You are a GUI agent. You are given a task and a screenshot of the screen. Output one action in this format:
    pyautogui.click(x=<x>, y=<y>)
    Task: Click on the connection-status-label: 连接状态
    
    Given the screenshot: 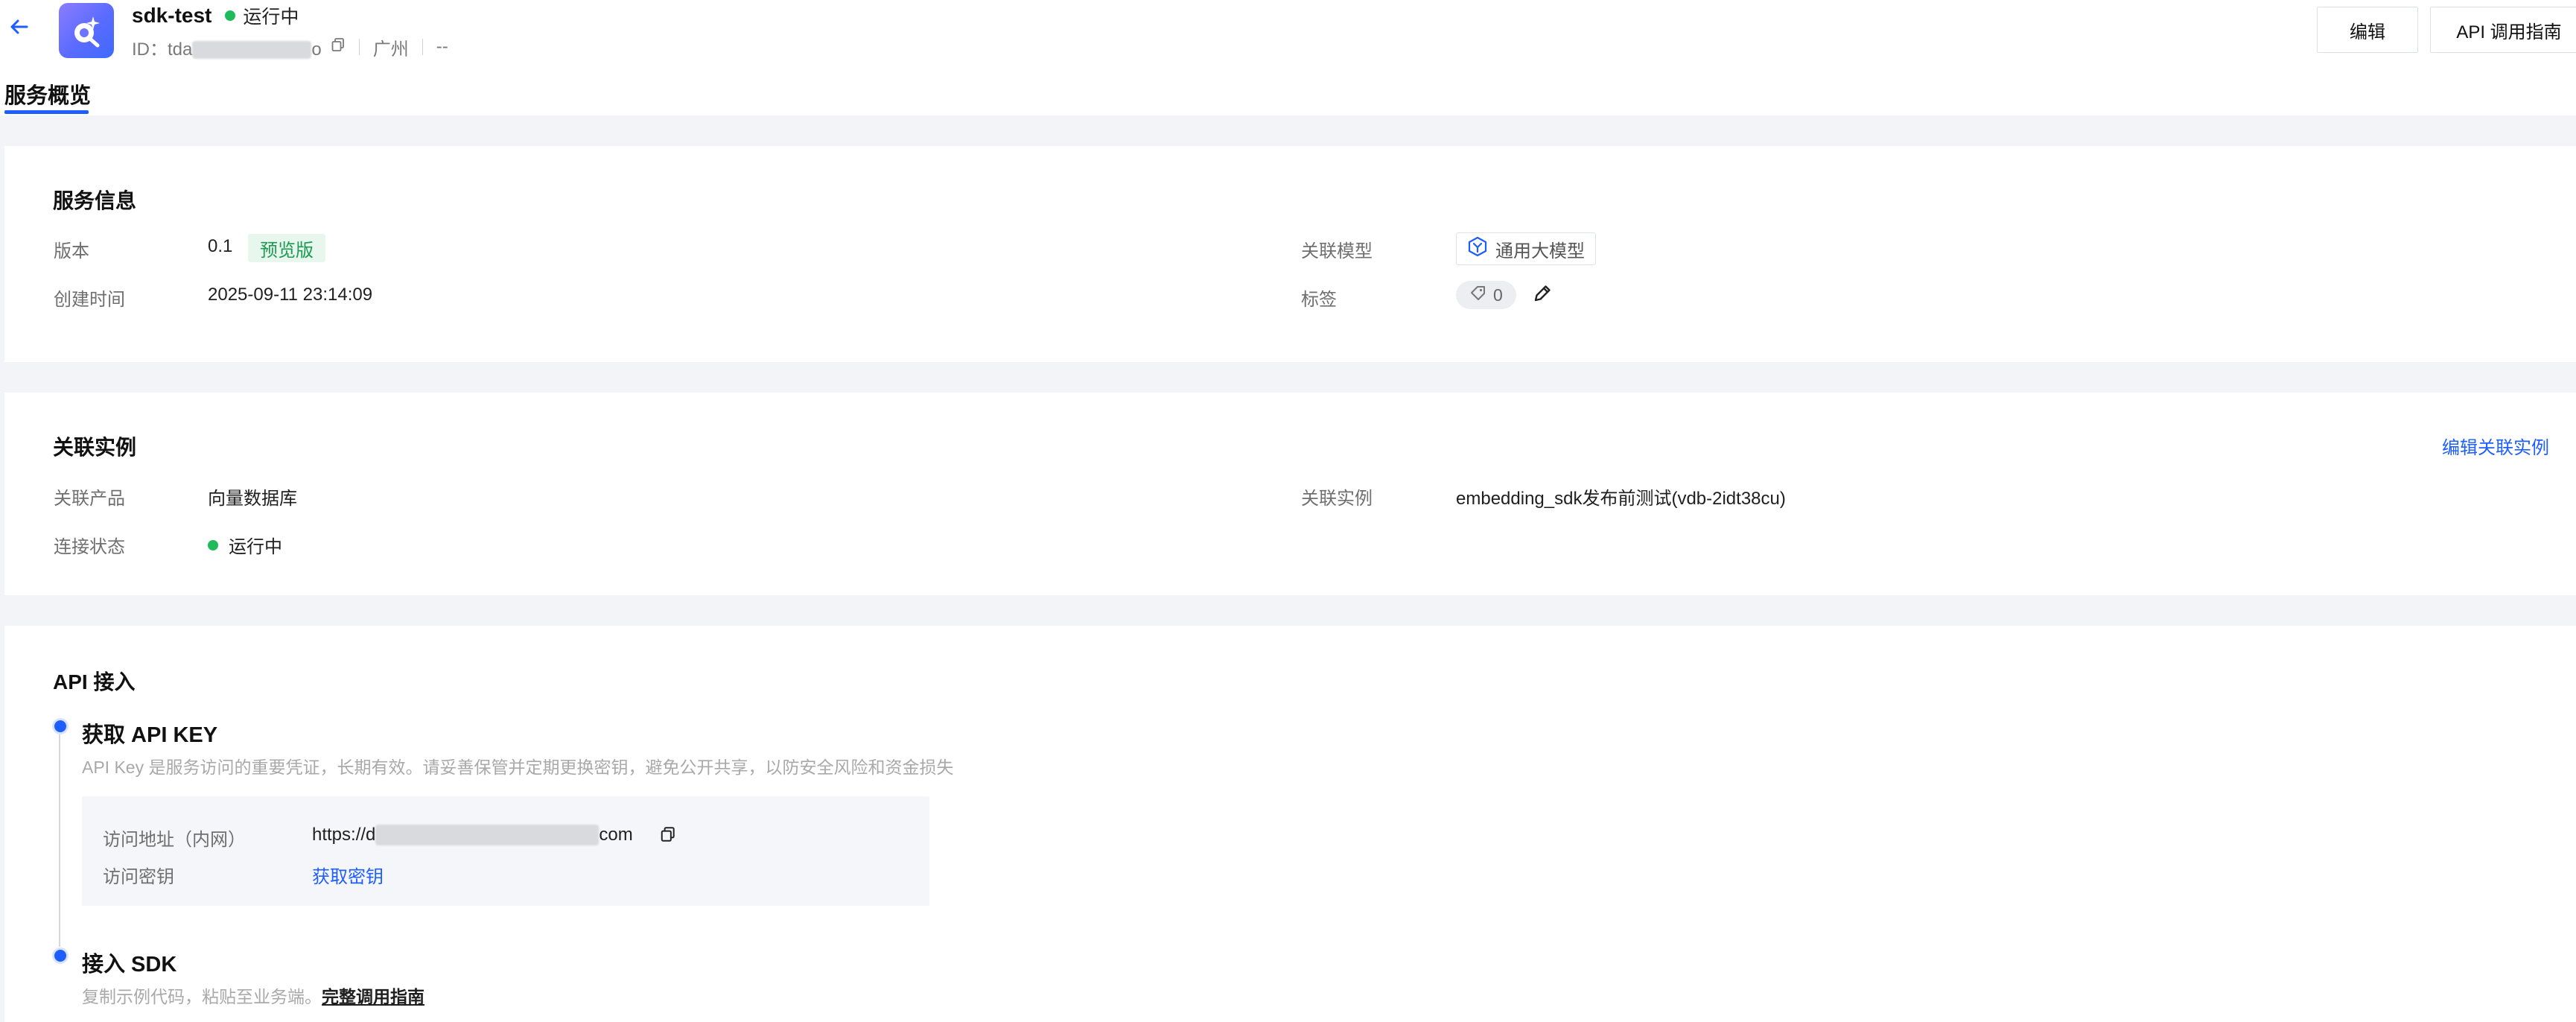 What is the action you would take?
    pyautogui.click(x=89, y=547)
    